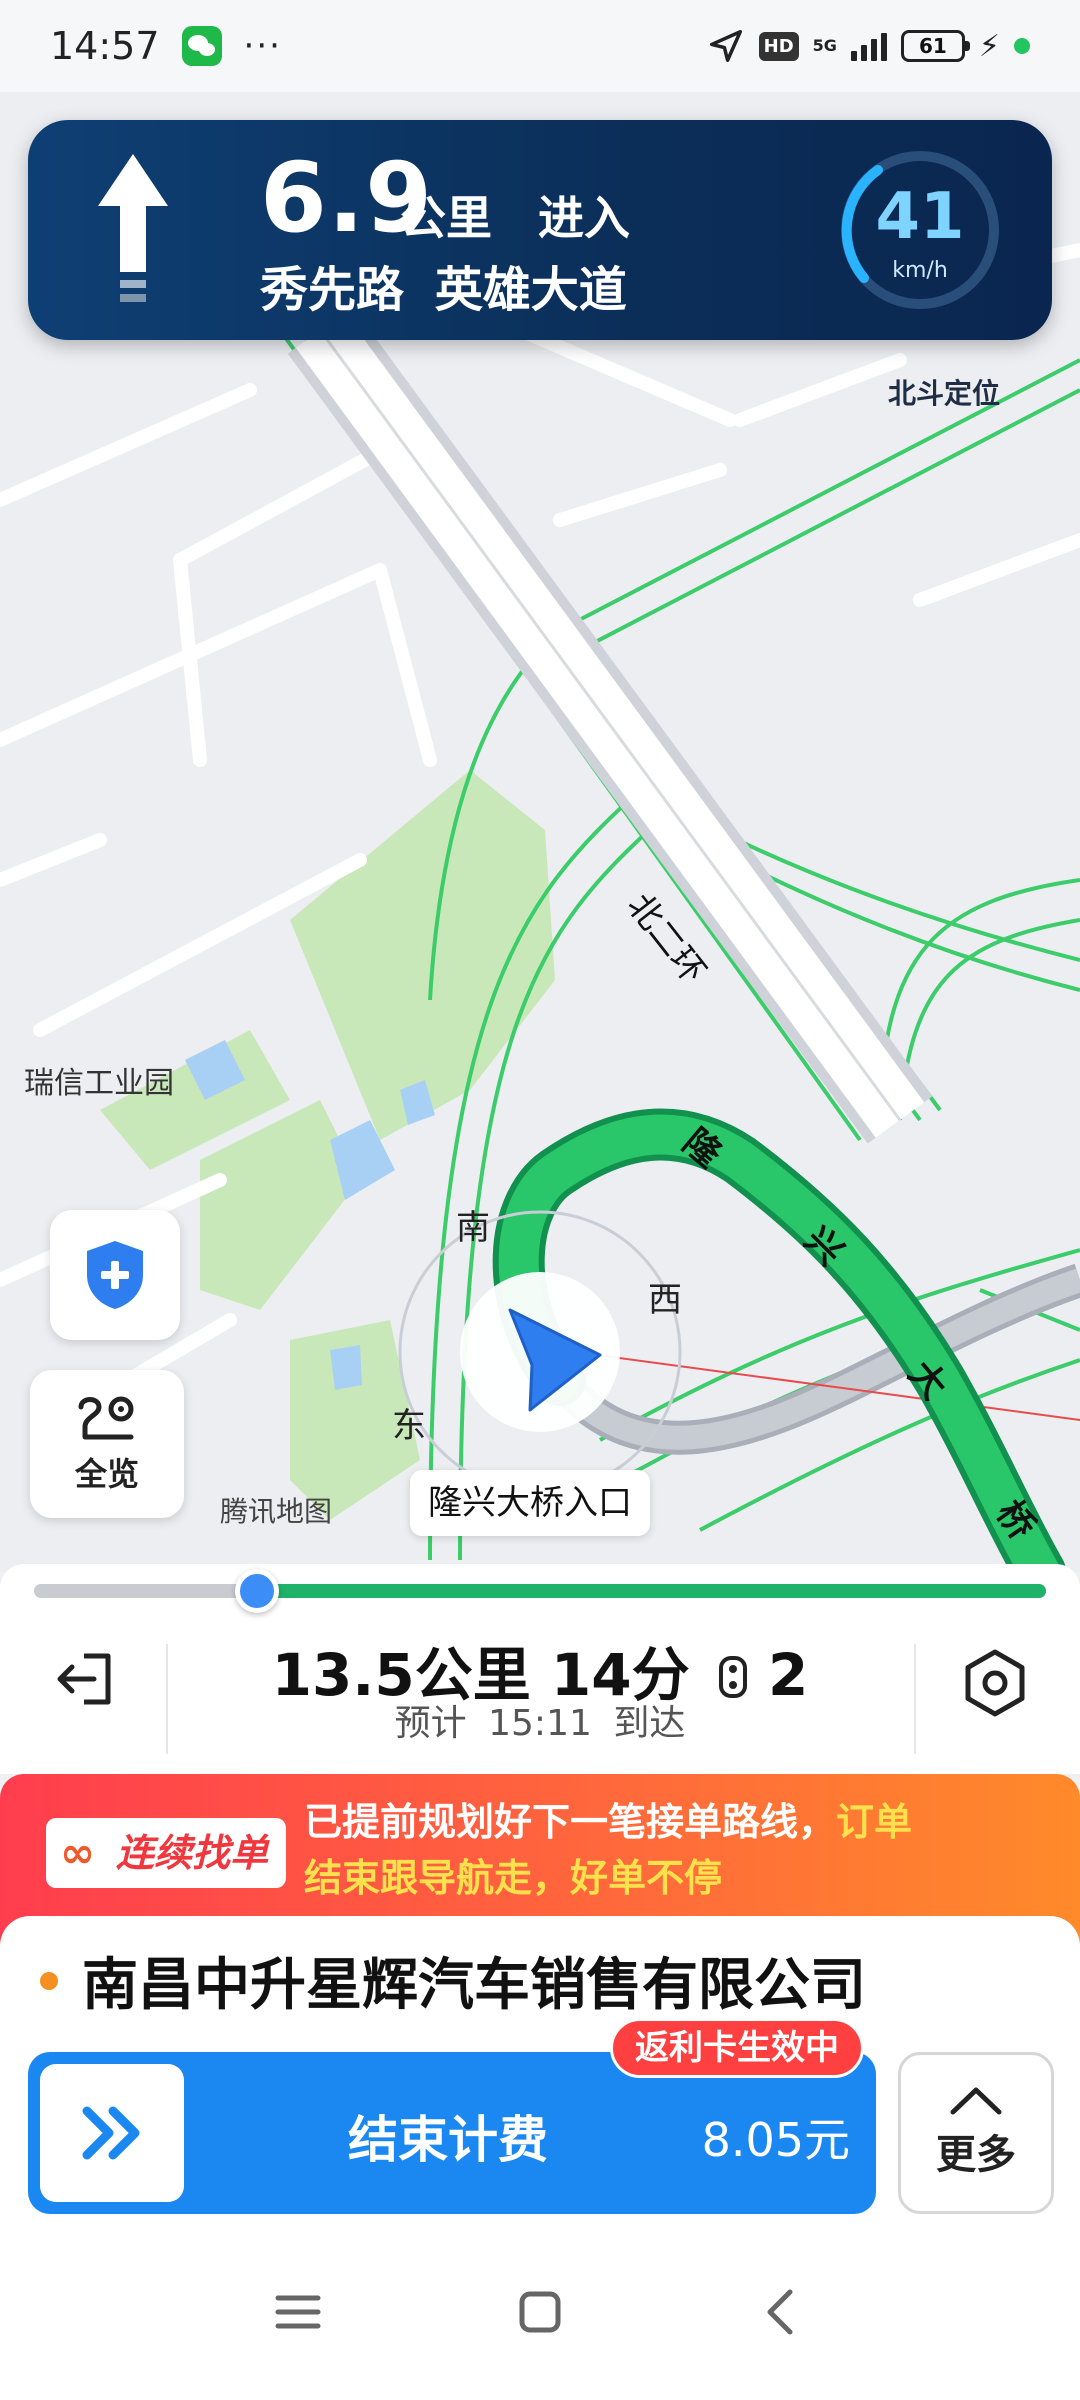 The width and height of the screenshot is (1080, 2400). What do you see at coordinates (920, 270) in the screenshot?
I see `speed-unit: km/h` at bounding box center [920, 270].